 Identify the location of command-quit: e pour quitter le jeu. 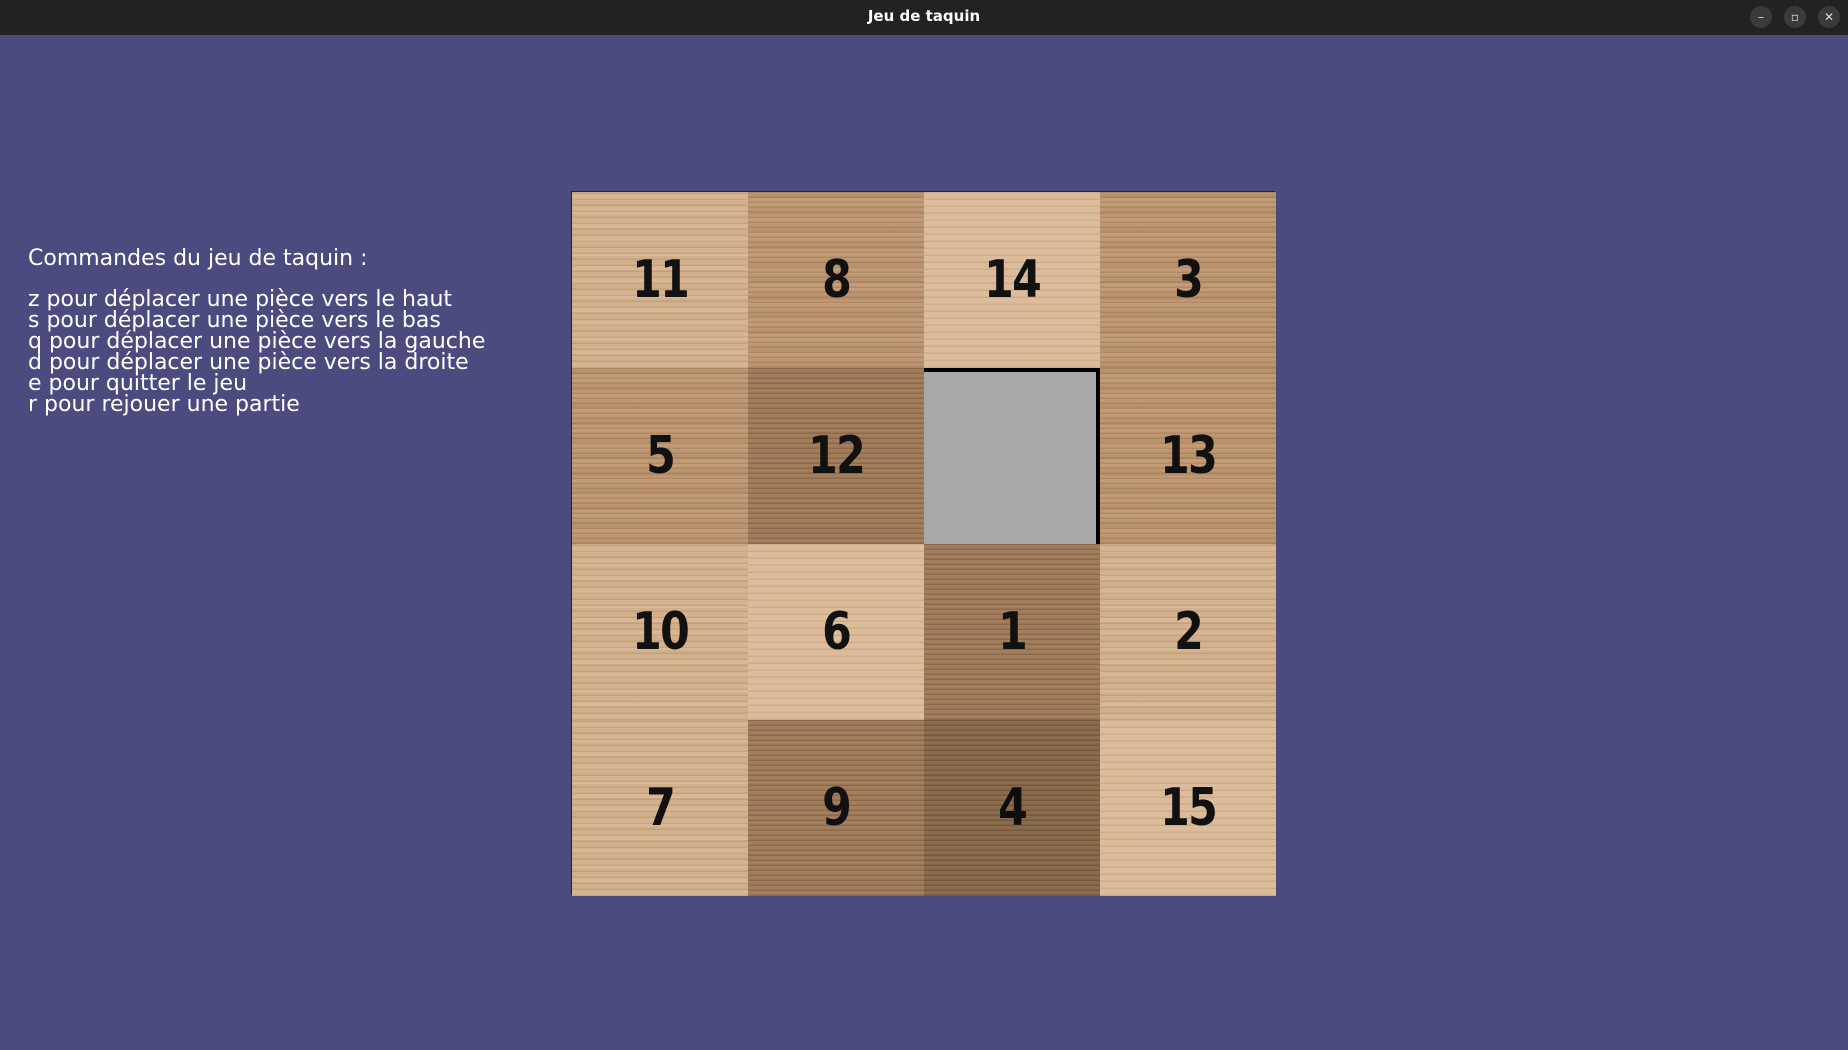
(138, 383).